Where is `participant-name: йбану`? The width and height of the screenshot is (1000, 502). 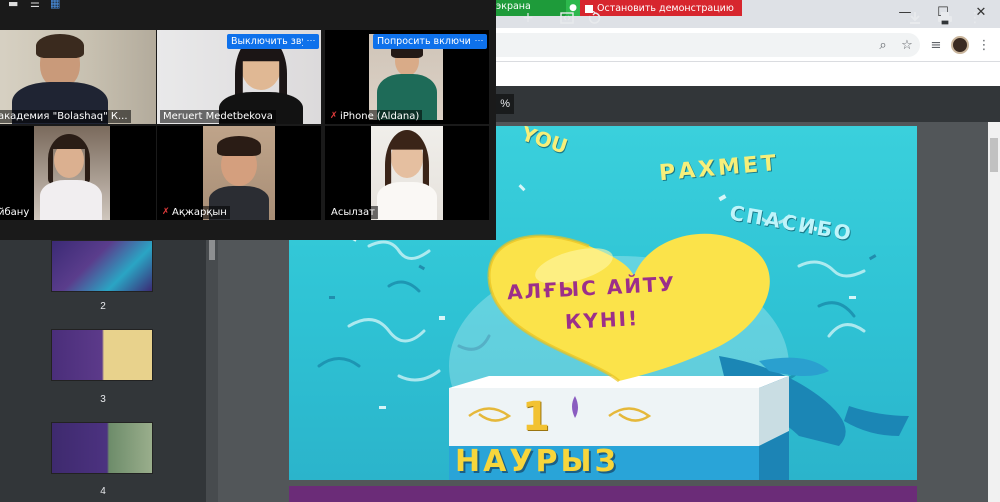
participant-name: йбану is located at coordinates (16, 212).